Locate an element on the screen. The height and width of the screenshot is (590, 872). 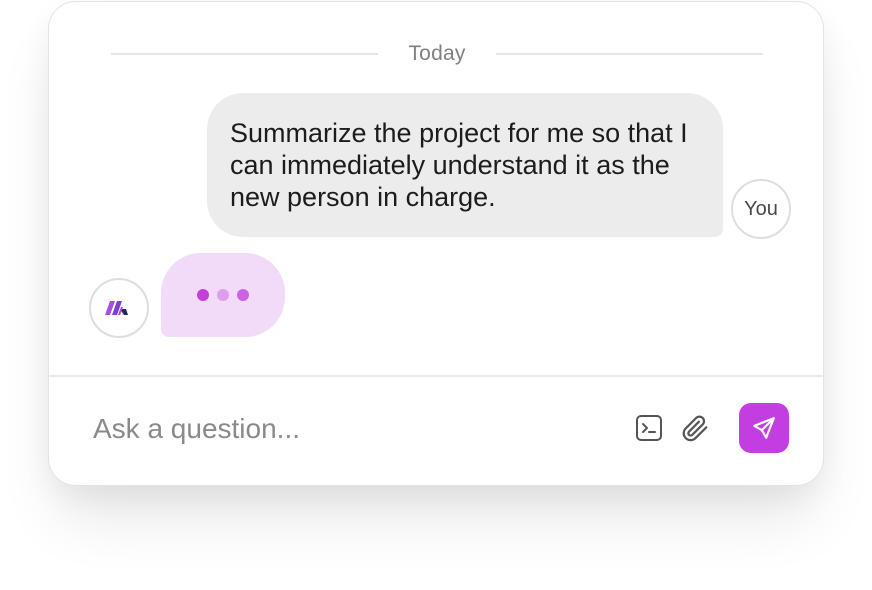
date-label: Today is located at coordinates (437, 53).